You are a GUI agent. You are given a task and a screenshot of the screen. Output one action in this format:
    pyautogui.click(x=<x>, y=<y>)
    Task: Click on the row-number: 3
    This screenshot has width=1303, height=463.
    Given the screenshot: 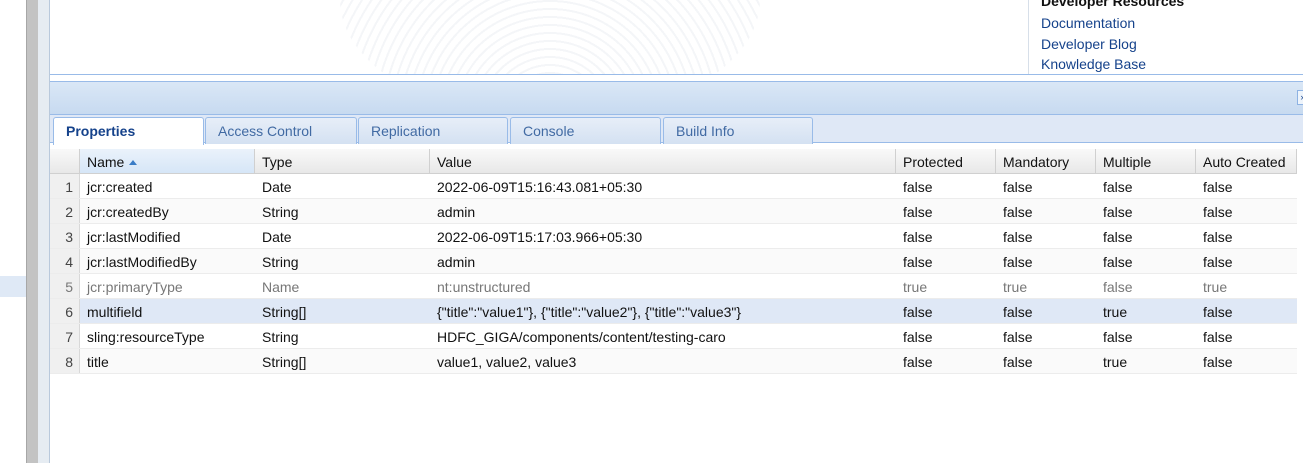 What is the action you would take?
    pyautogui.click(x=65, y=236)
    